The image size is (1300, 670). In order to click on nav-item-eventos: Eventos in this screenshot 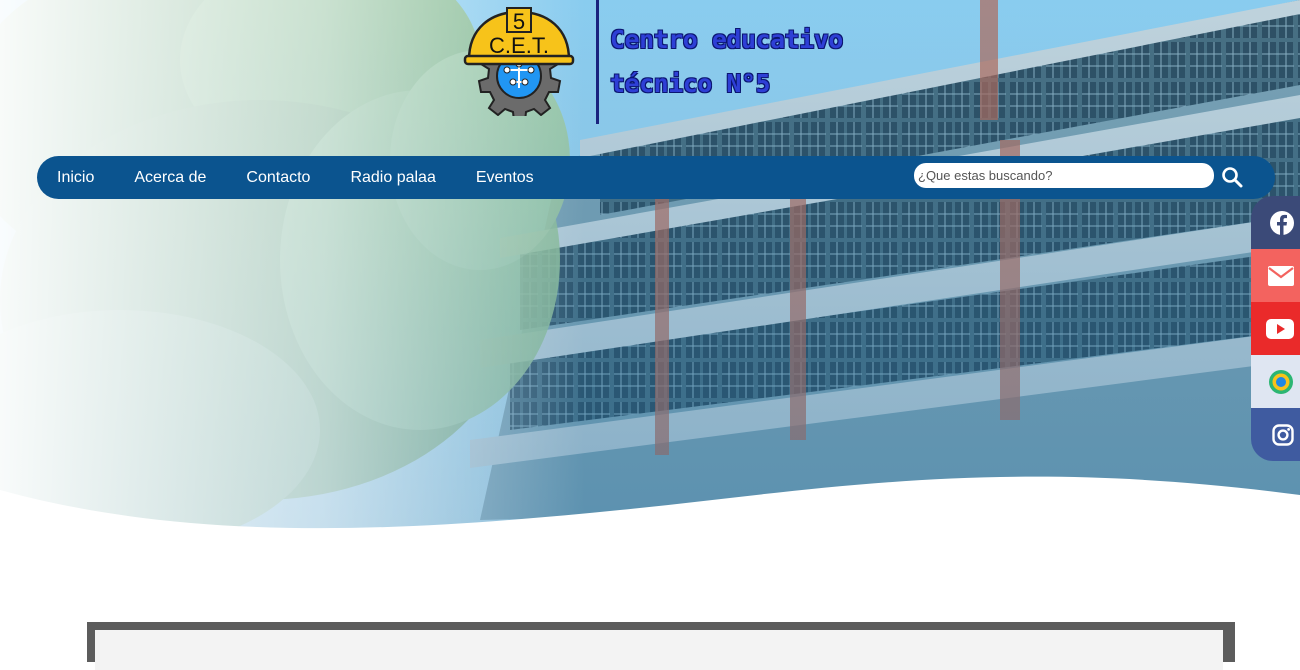, I will do `click(505, 178)`.